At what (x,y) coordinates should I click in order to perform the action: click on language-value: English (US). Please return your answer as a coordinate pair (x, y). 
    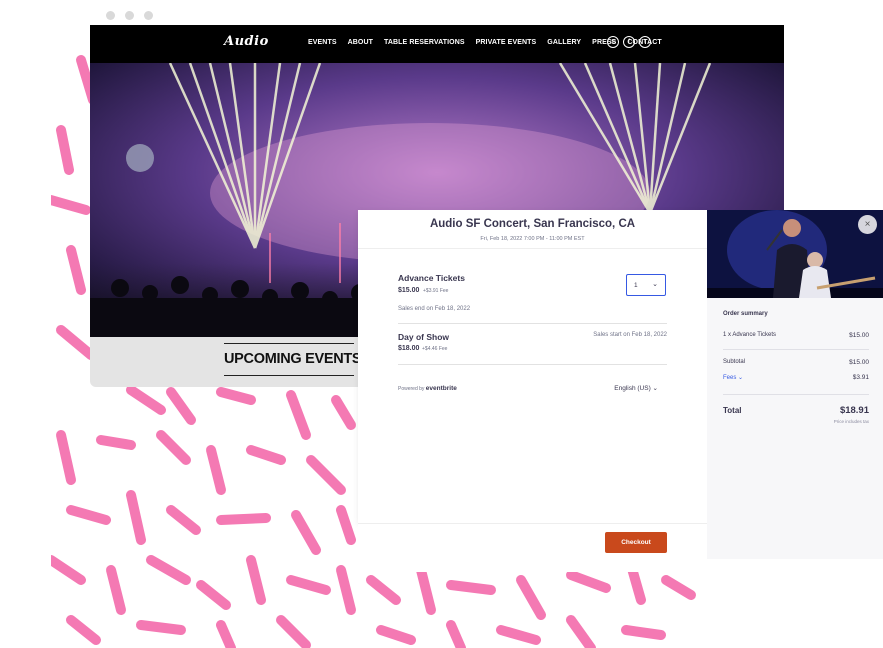
    Looking at the image, I should click on (632, 388).